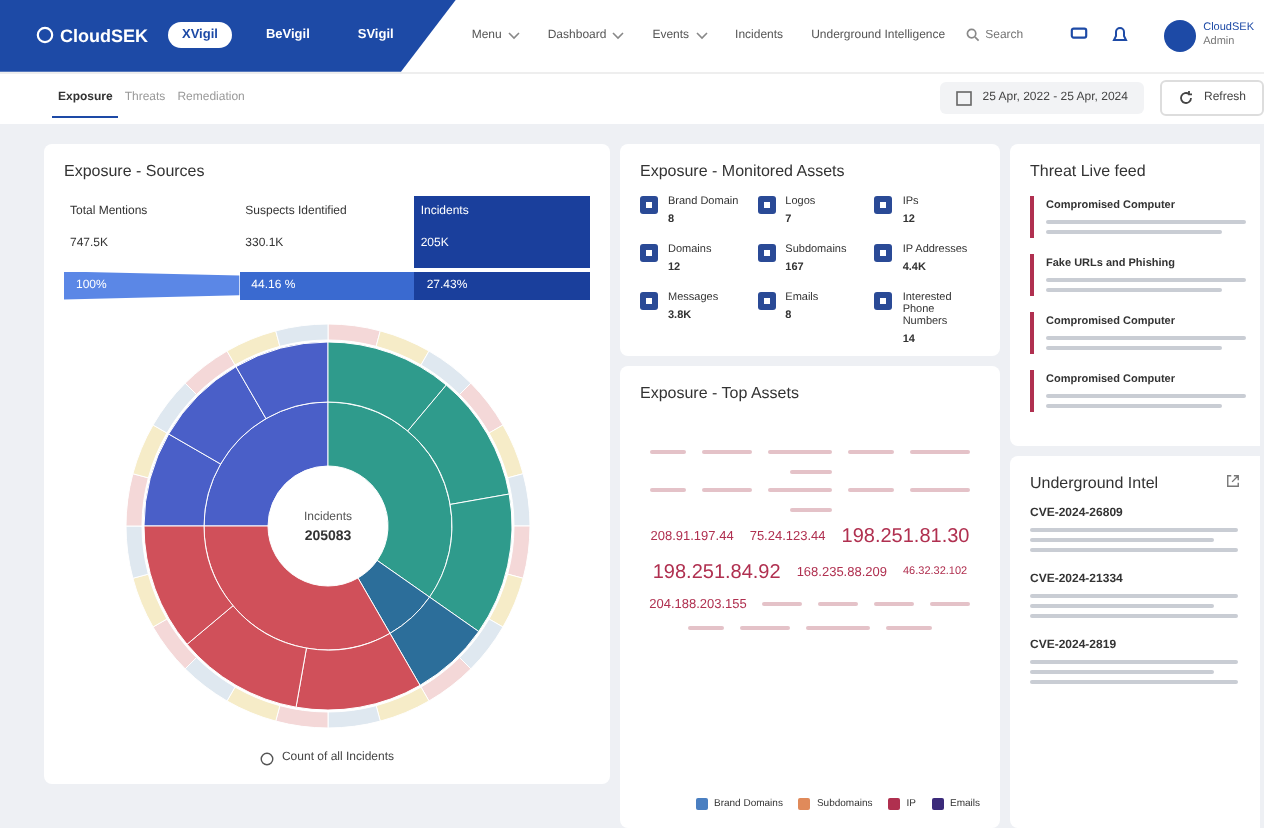 The image size is (1264, 828). What do you see at coordinates (104, 35) in the screenshot?
I see `logo-text: CloudSEK` at bounding box center [104, 35].